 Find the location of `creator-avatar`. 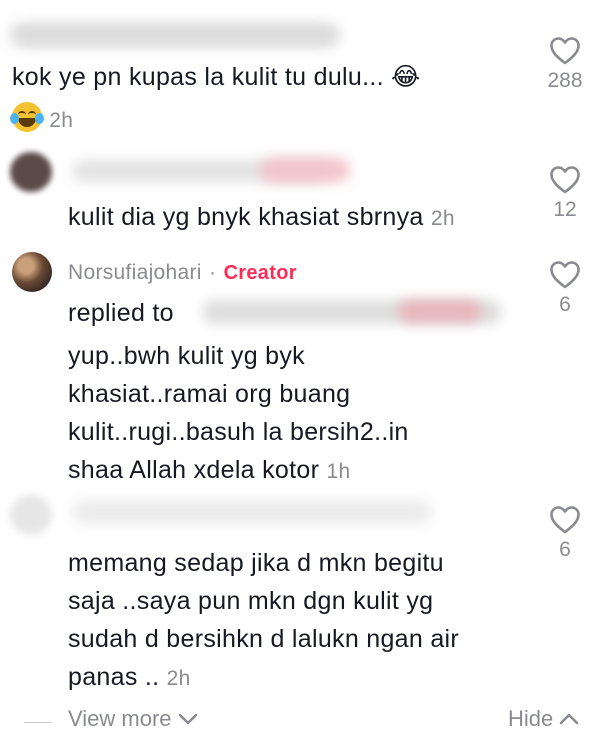

creator-avatar is located at coordinates (32, 272).